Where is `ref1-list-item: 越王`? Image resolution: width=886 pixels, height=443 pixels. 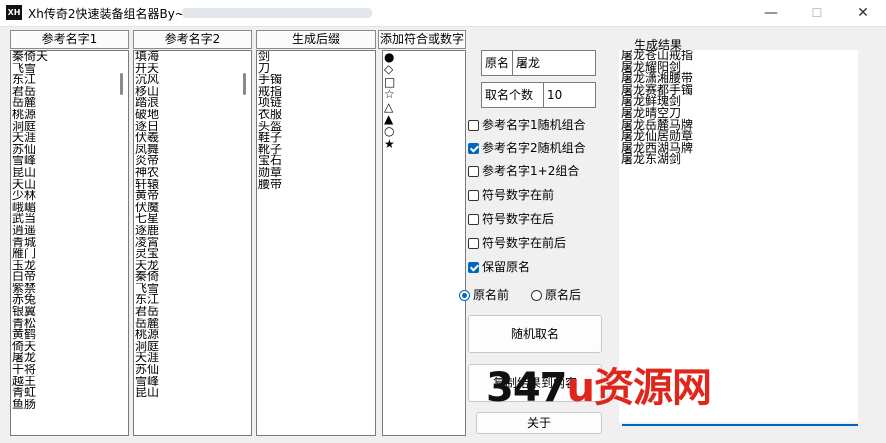
ref1-list-item: 越王 is located at coordinates (63, 382).